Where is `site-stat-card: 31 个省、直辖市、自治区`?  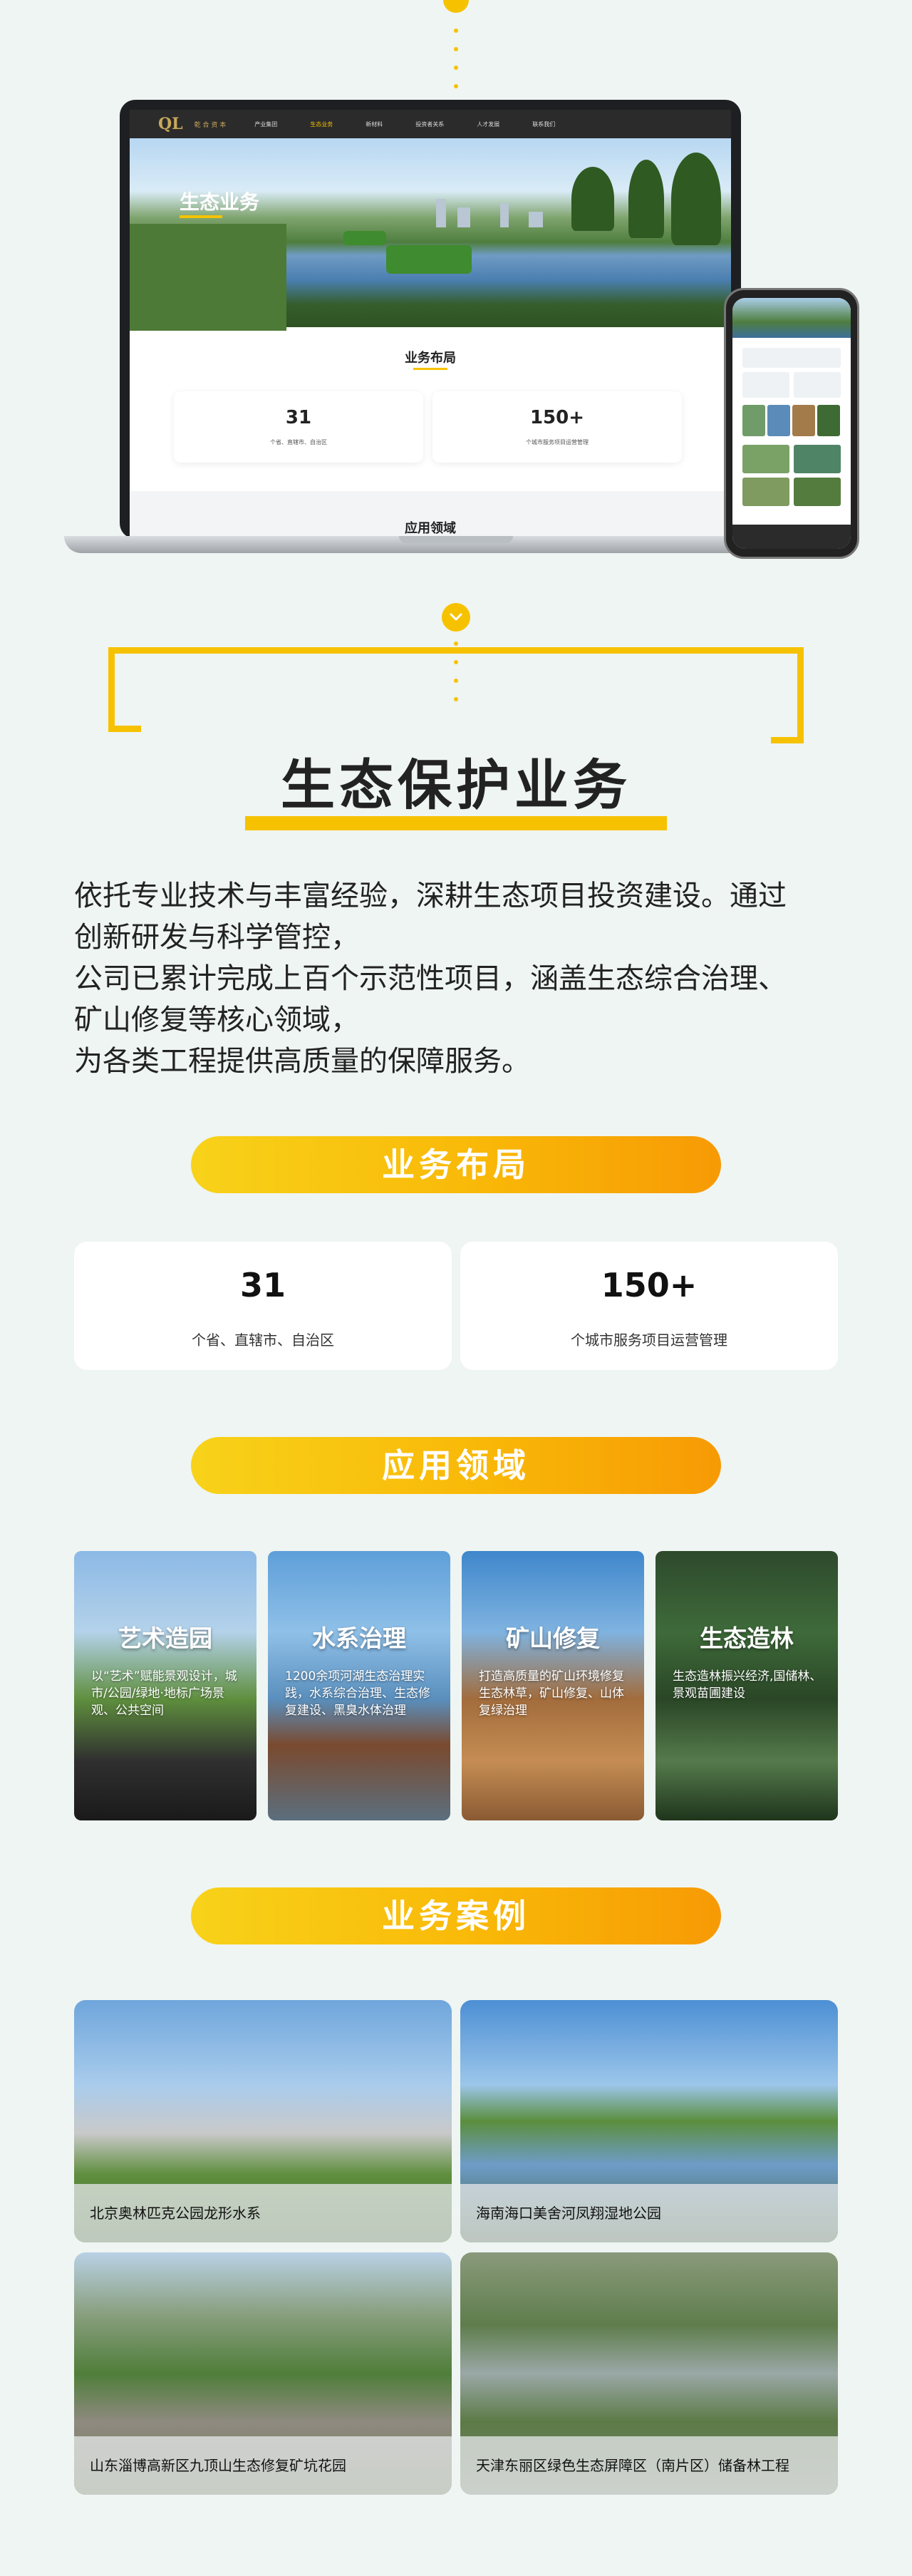 site-stat-card: 31 个省、直辖市、自治区 is located at coordinates (298, 427).